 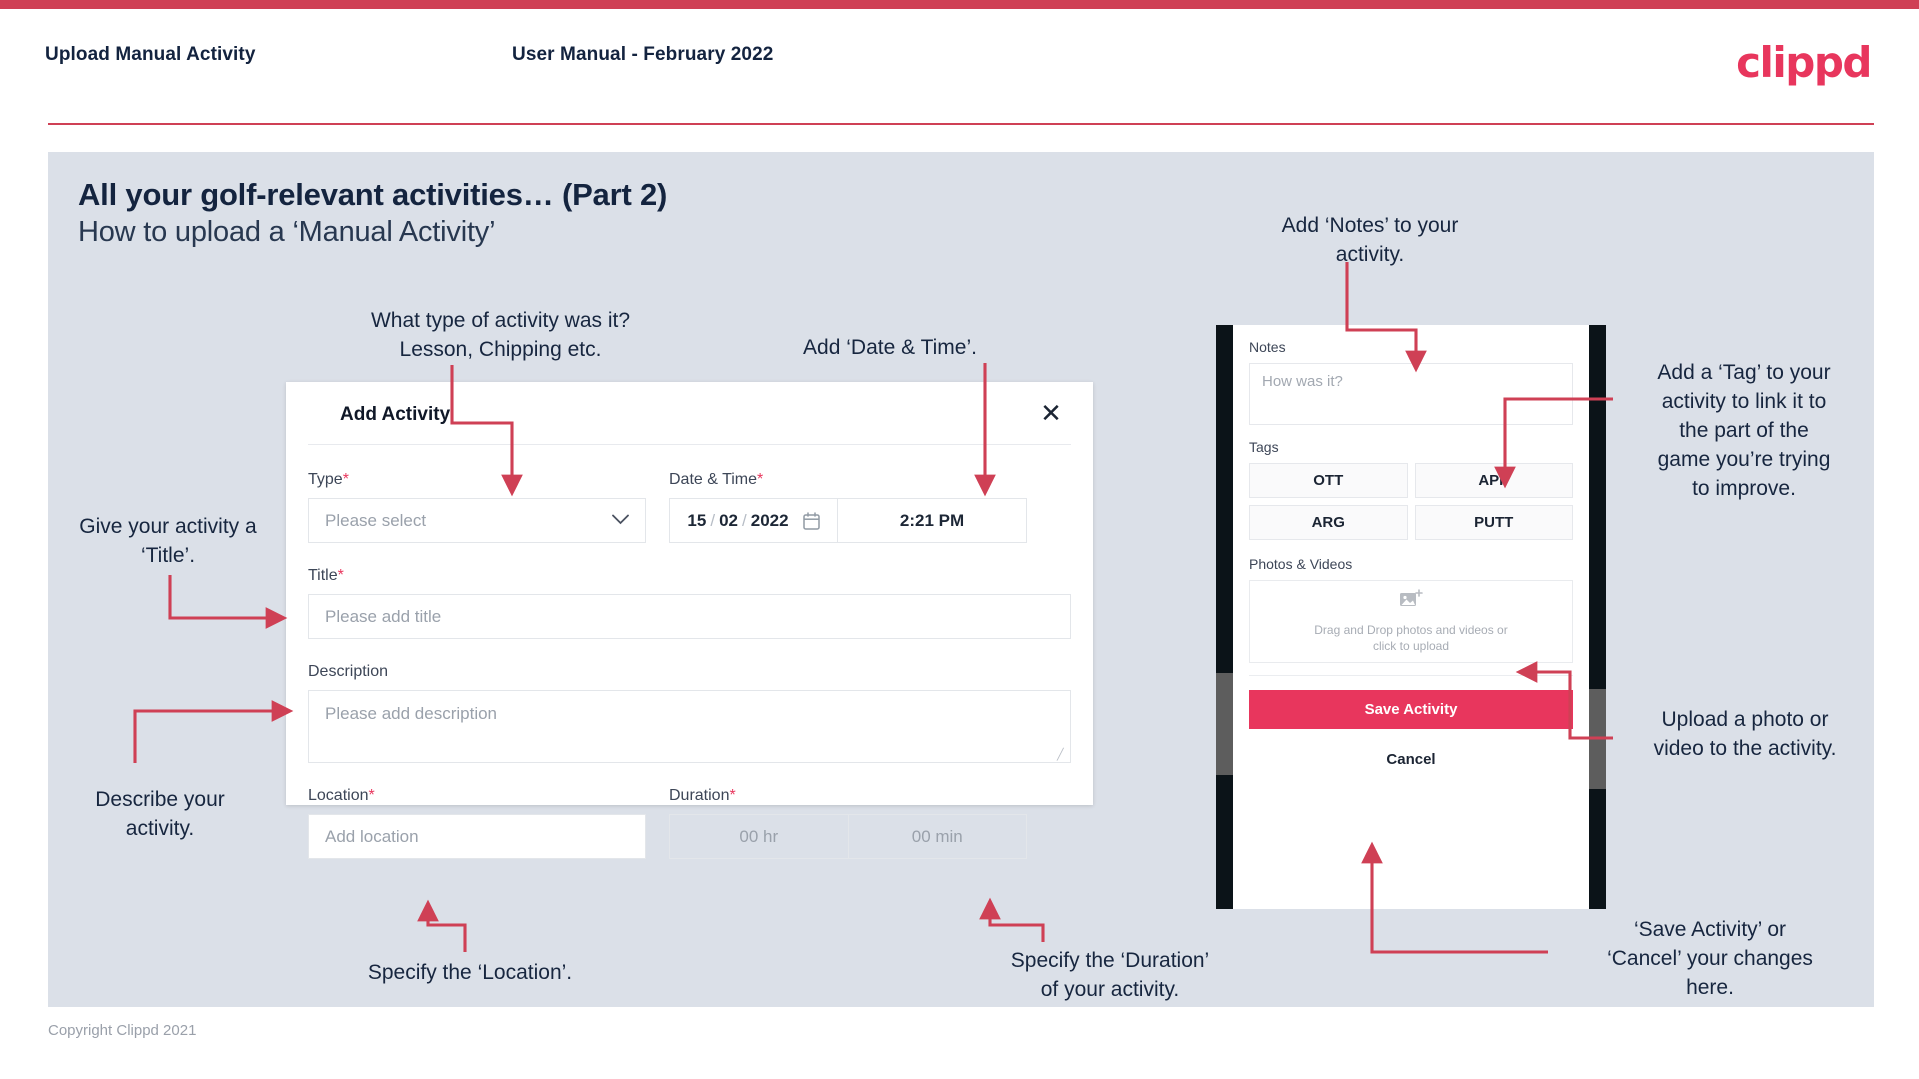 I want to click on calendar-icon, so click(x=811, y=520).